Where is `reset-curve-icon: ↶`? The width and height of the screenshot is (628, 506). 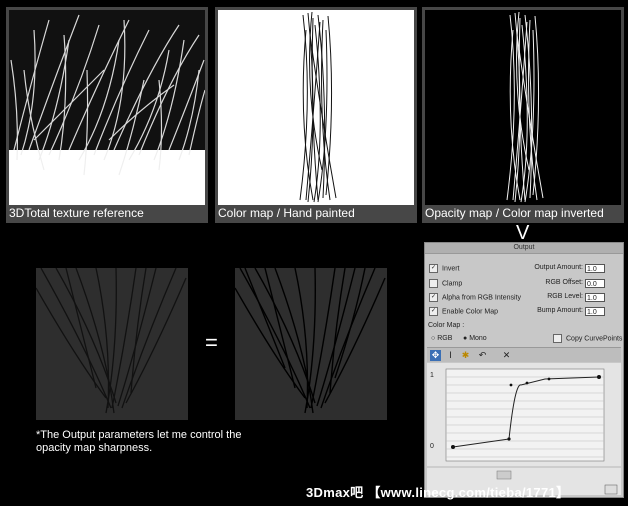 reset-curve-icon: ↶ is located at coordinates (482, 355).